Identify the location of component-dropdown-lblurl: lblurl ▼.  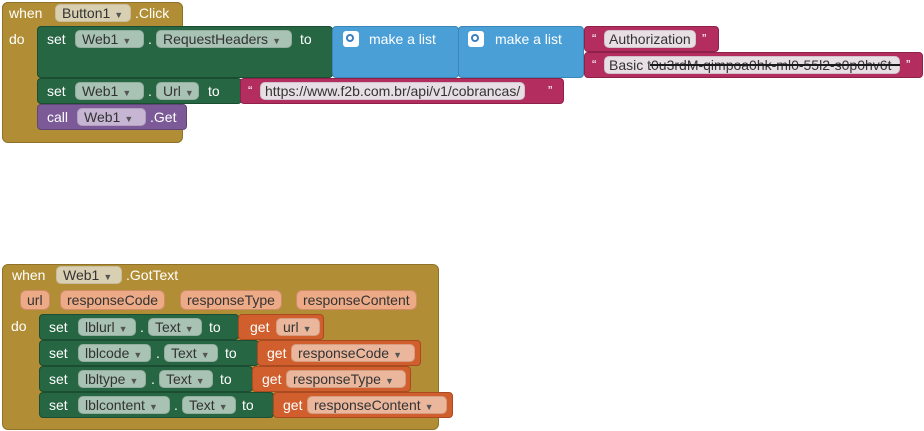
(107, 327).